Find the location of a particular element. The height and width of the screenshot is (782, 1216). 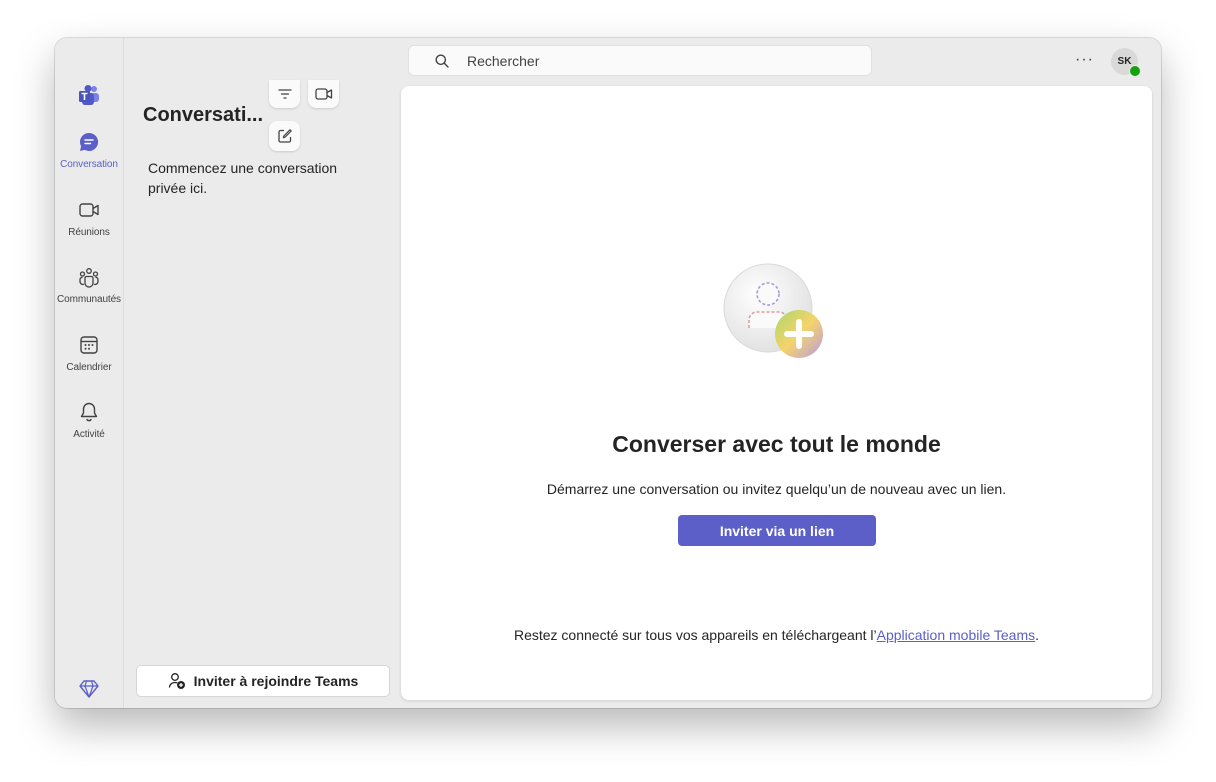

rail-item-communities: Communautés is located at coordinates (89, 296).